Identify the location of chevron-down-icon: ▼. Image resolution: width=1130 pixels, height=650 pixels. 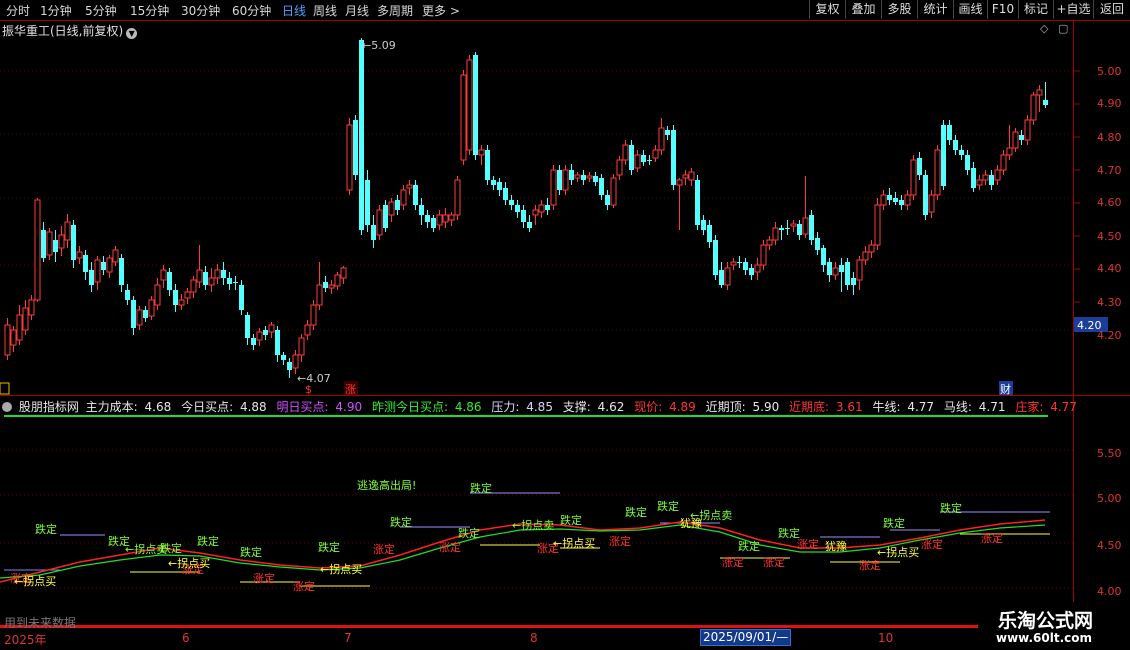
(132, 33).